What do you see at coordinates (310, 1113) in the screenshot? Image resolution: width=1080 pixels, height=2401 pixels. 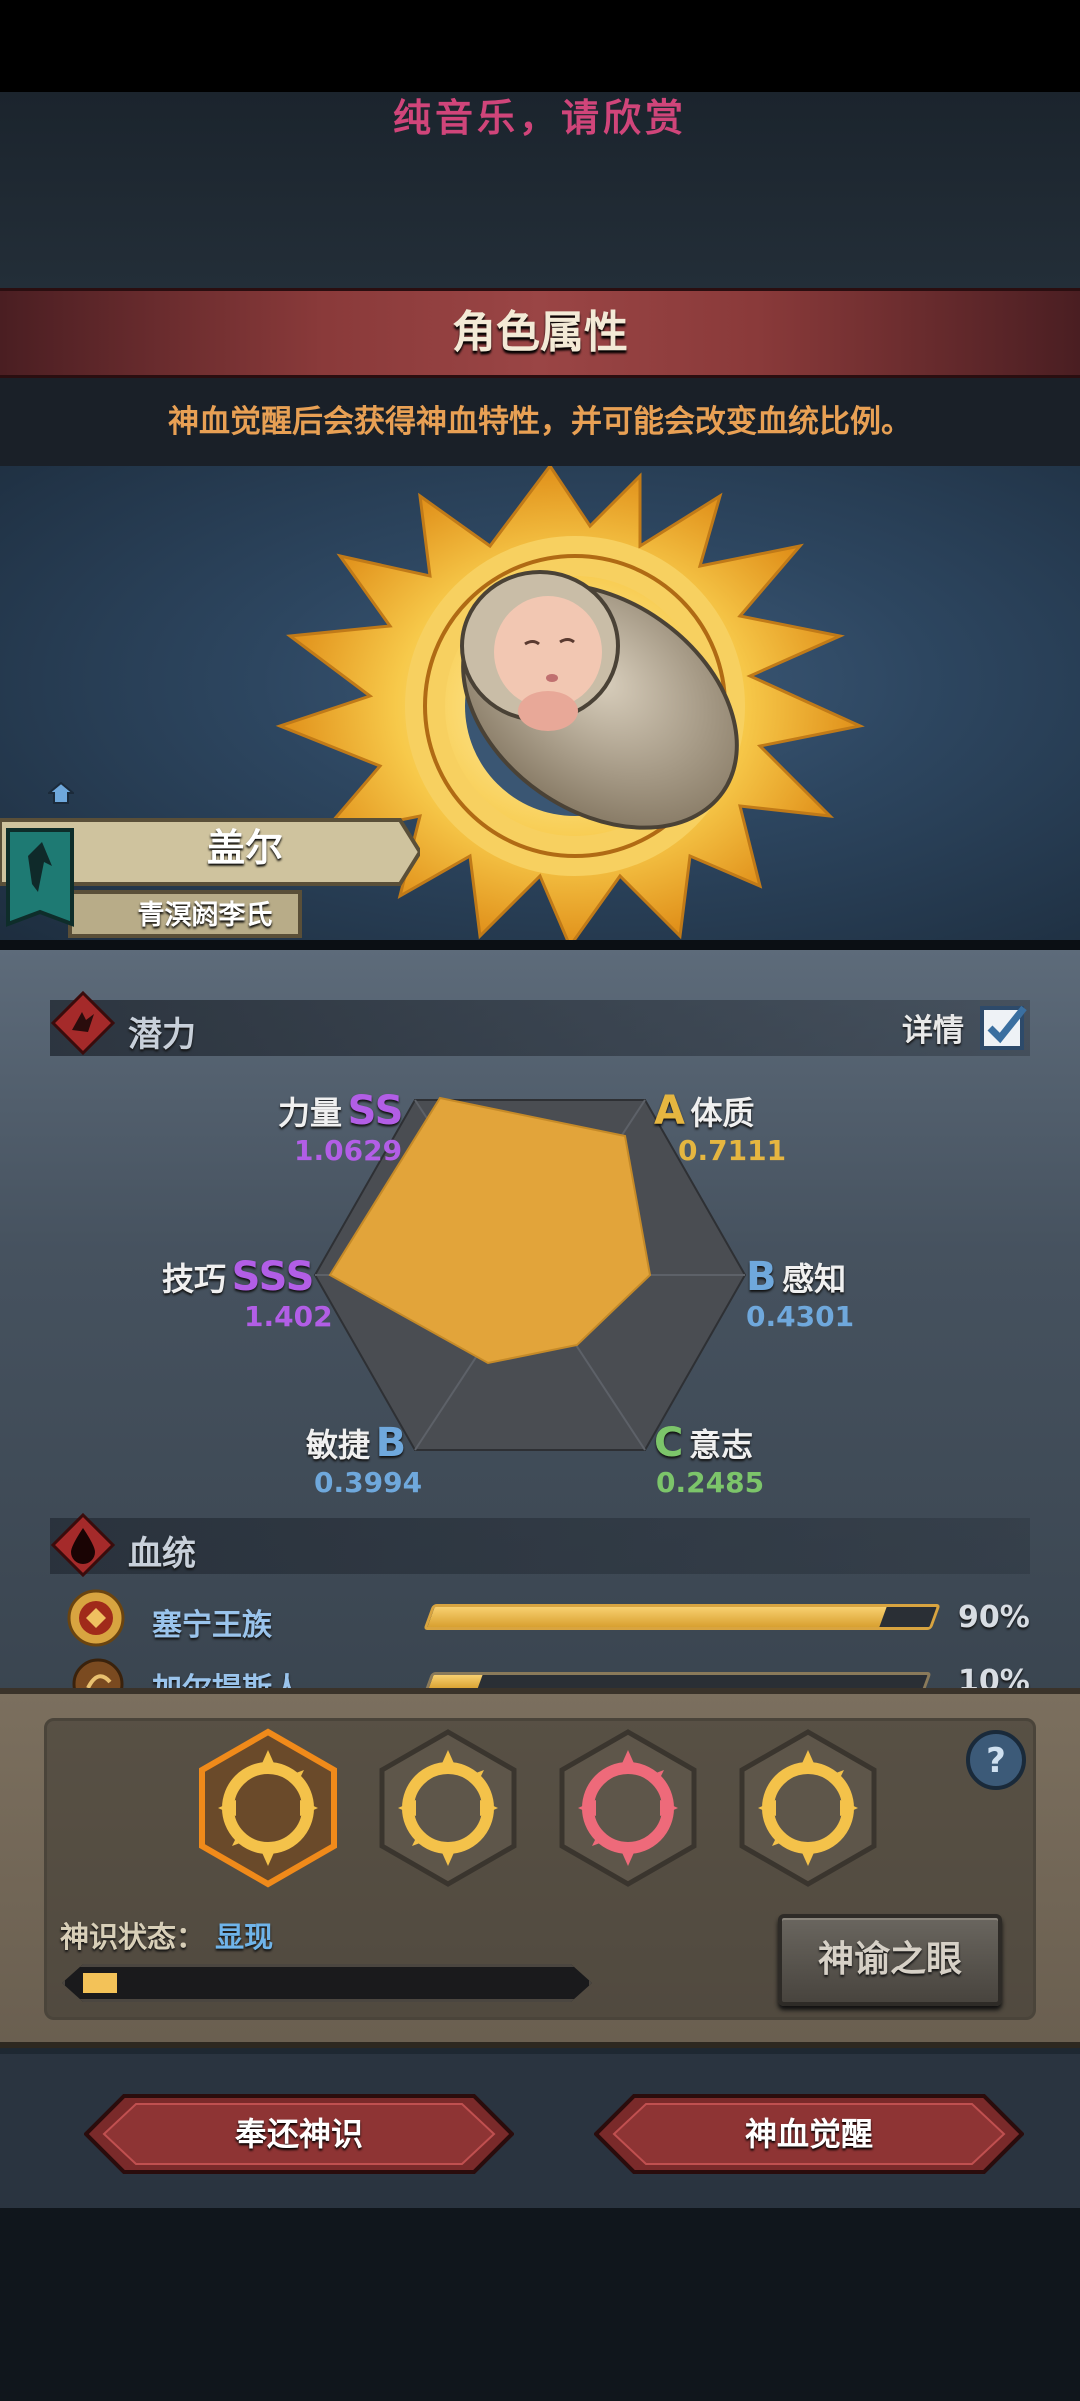 I see `stat-strength-name: 力量` at bounding box center [310, 1113].